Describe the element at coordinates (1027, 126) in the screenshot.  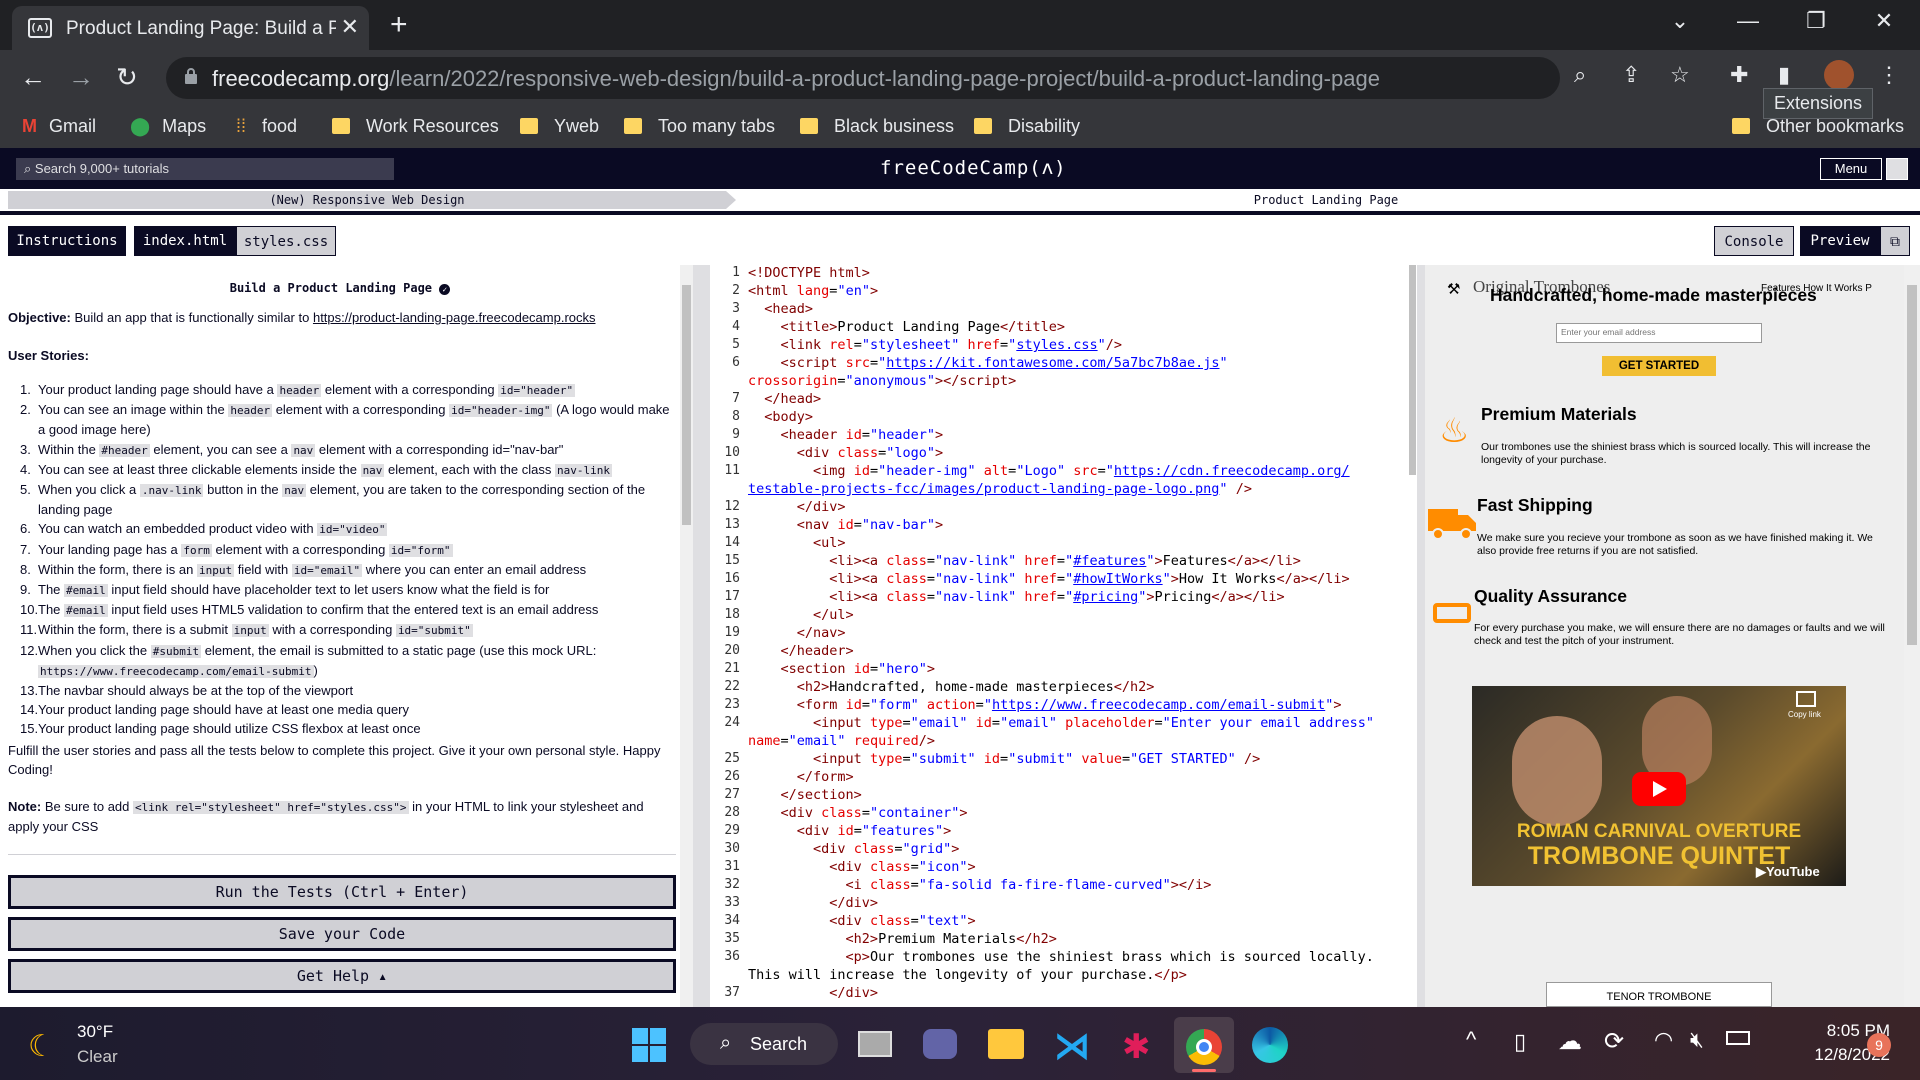
I see `bookmark-folder-disability: Disability` at that location.